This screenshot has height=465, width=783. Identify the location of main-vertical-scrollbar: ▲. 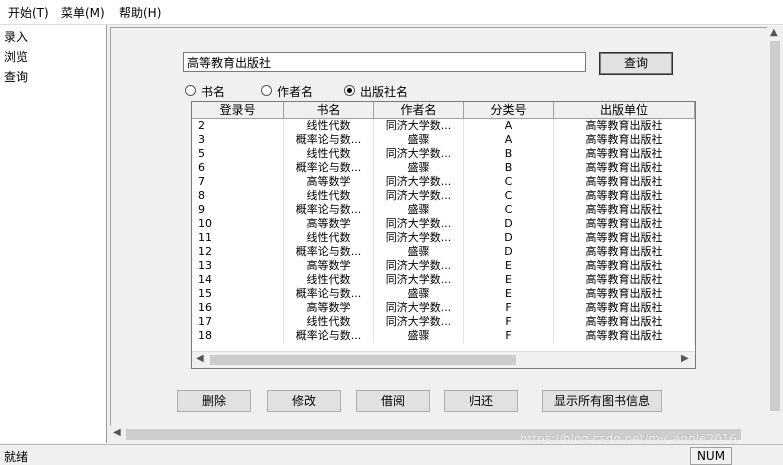
(775, 225).